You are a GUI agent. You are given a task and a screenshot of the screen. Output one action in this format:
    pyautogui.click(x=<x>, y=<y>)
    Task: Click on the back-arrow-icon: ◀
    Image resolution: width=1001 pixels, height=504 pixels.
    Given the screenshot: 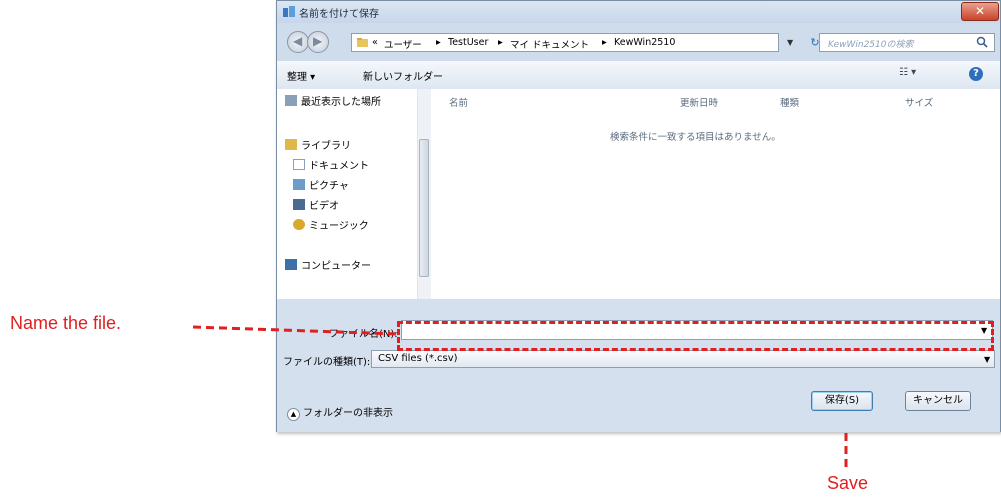 What is the action you would take?
    pyautogui.click(x=298, y=41)
    